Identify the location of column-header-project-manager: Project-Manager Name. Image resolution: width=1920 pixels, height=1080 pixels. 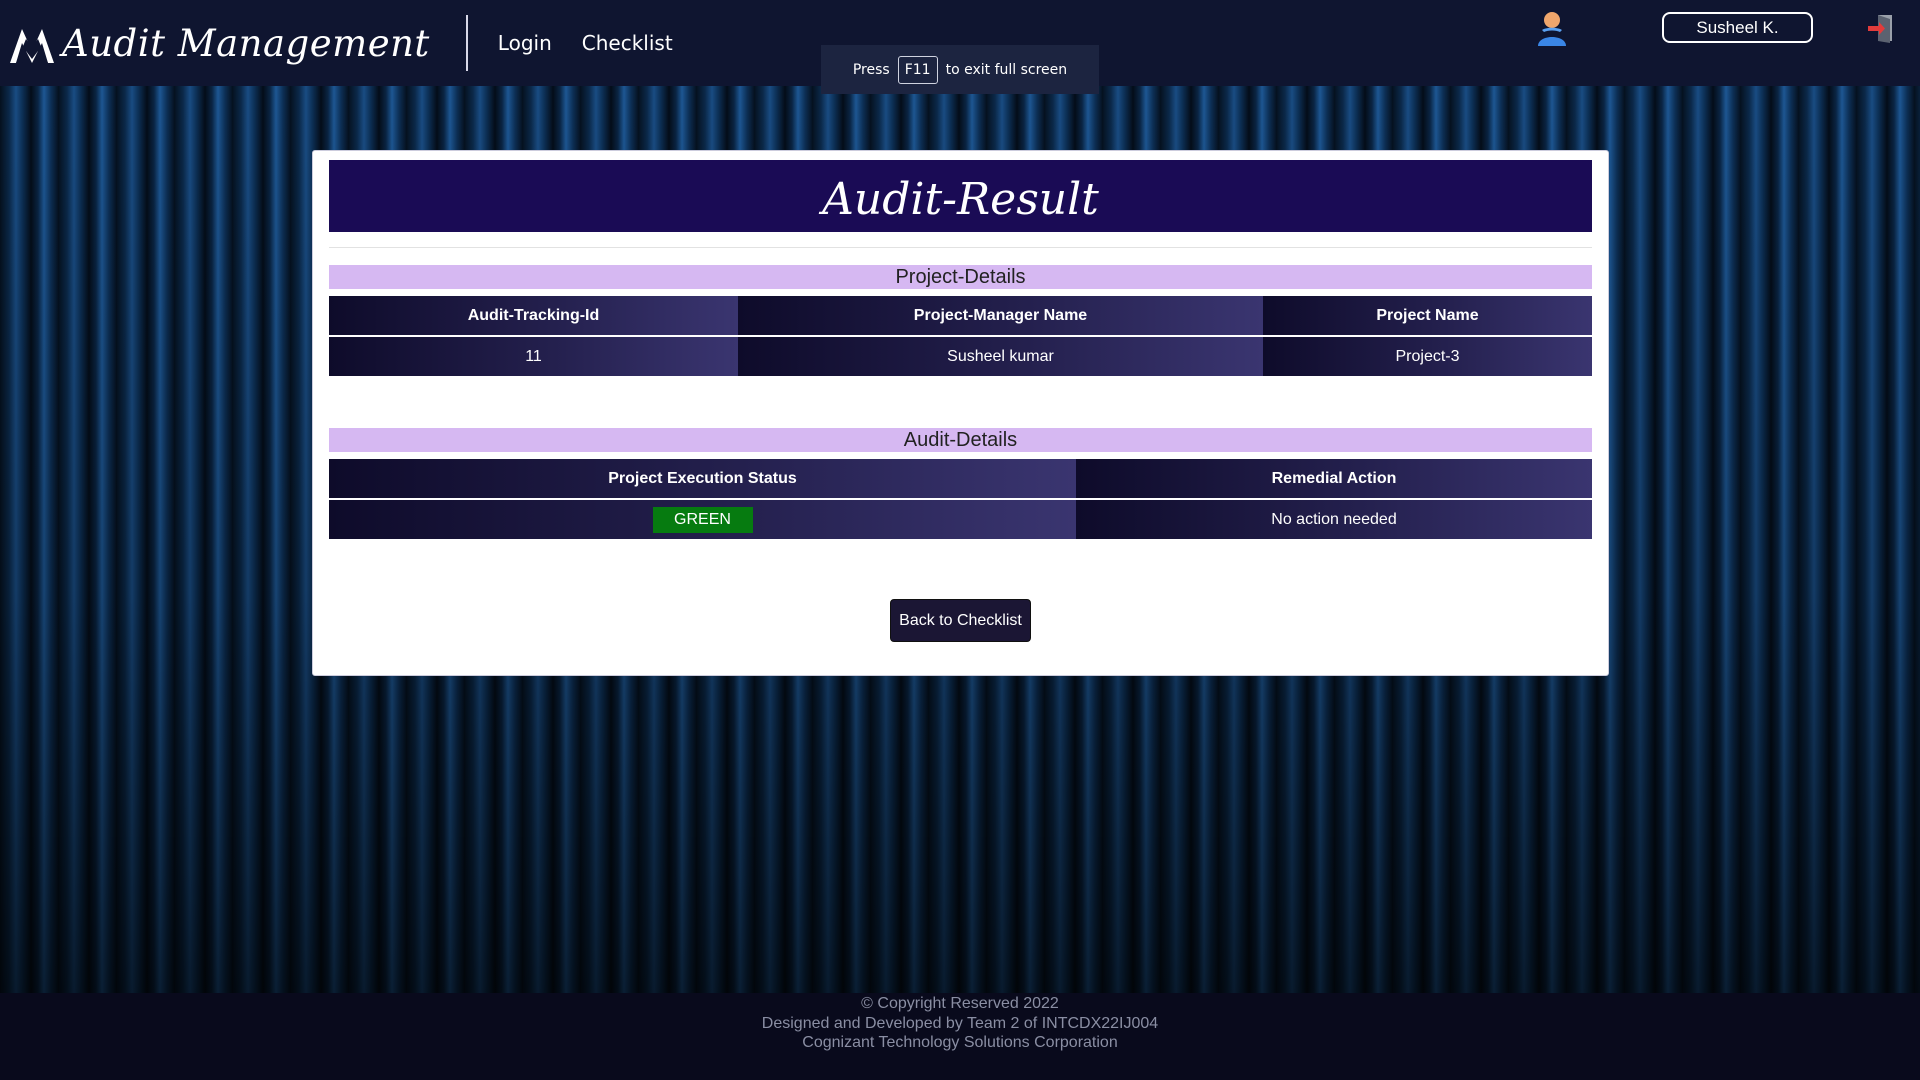
(1000, 316).